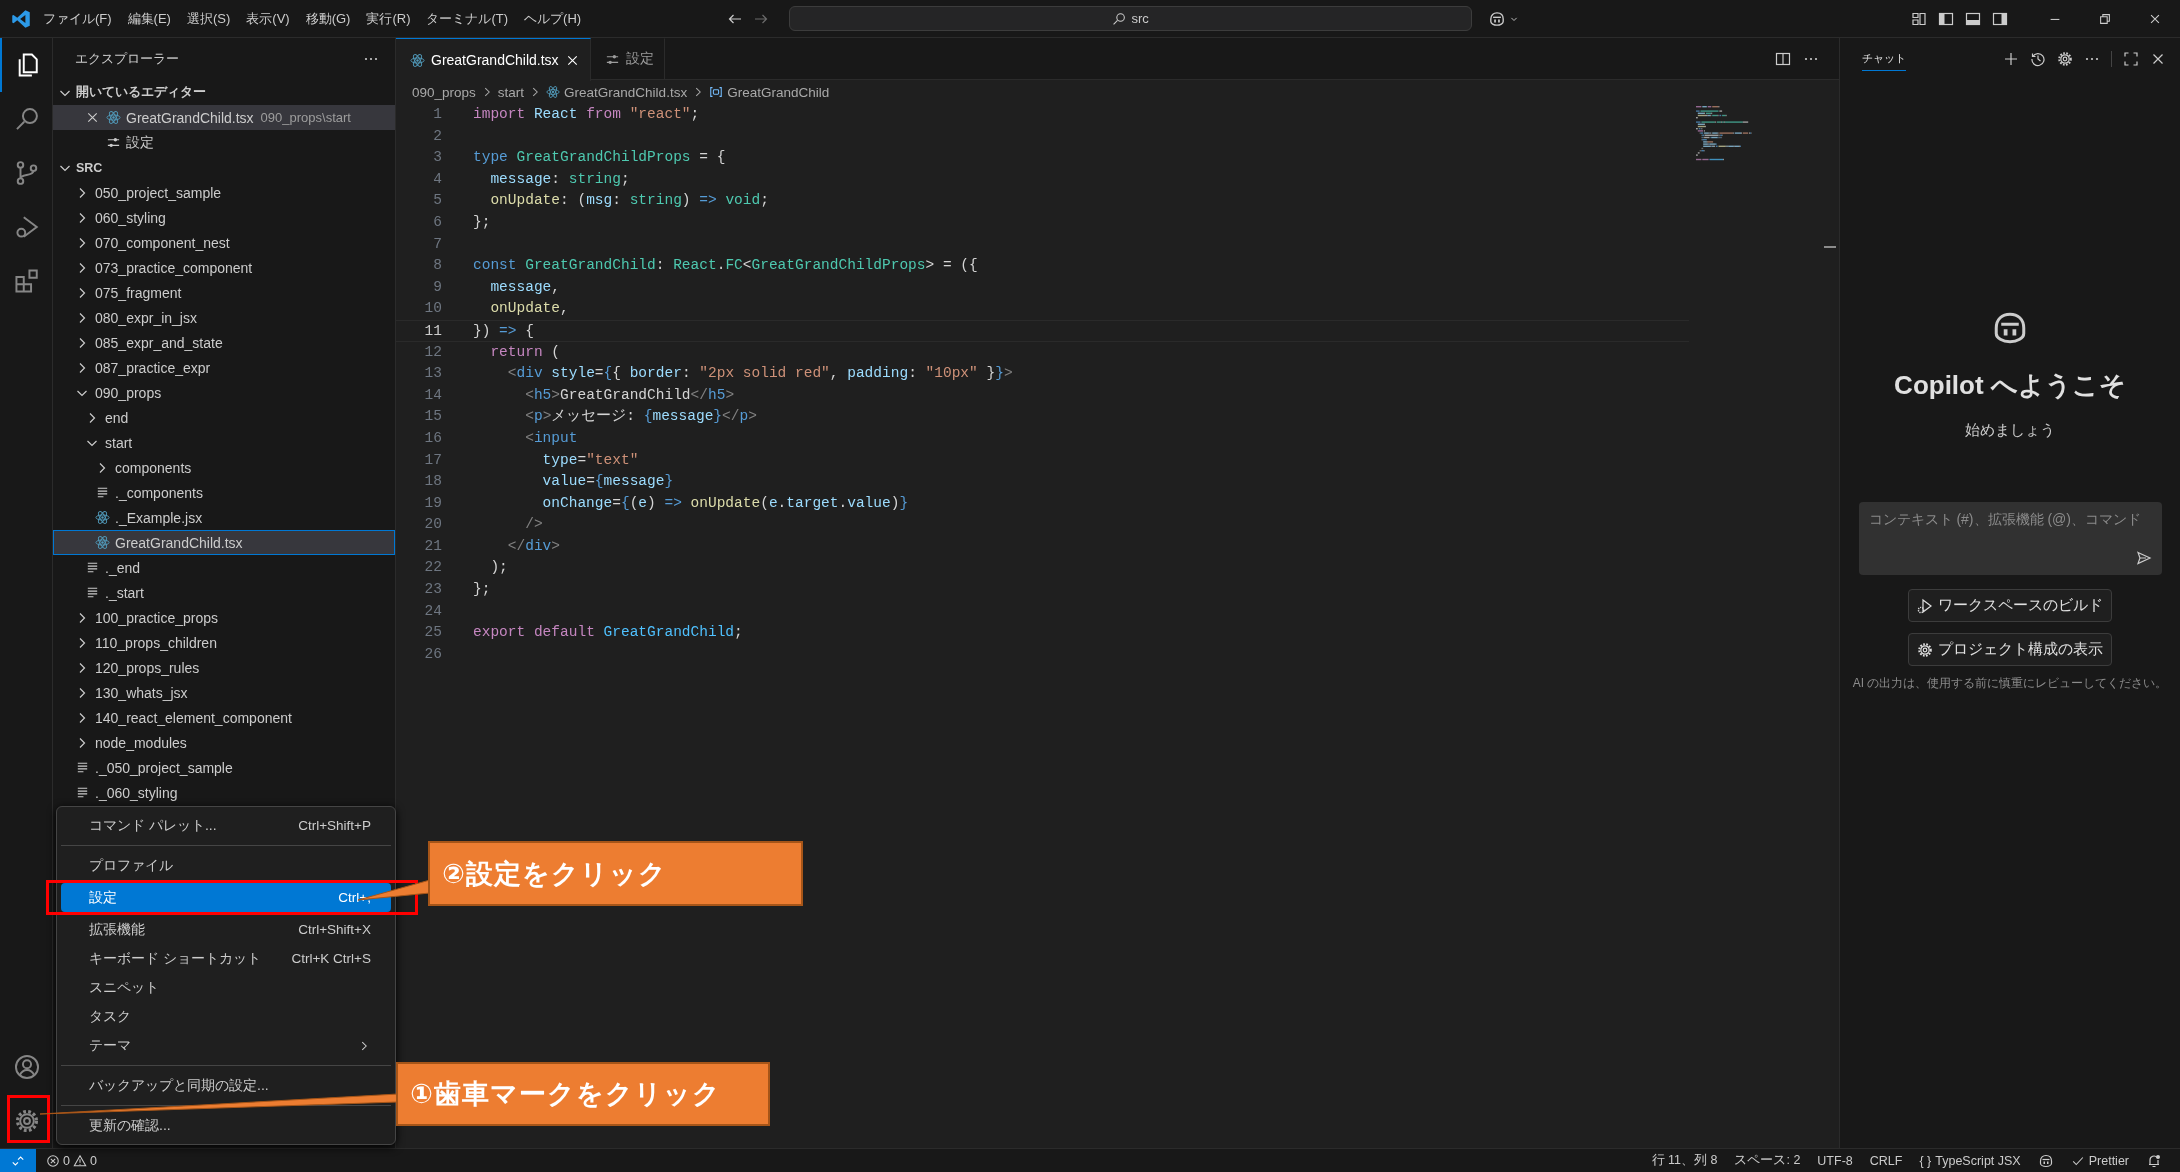 This screenshot has height=1172, width=2180. Describe the element at coordinates (2000, 18) in the screenshot. I see `secondary-sidebar-toggle-icon` at that location.